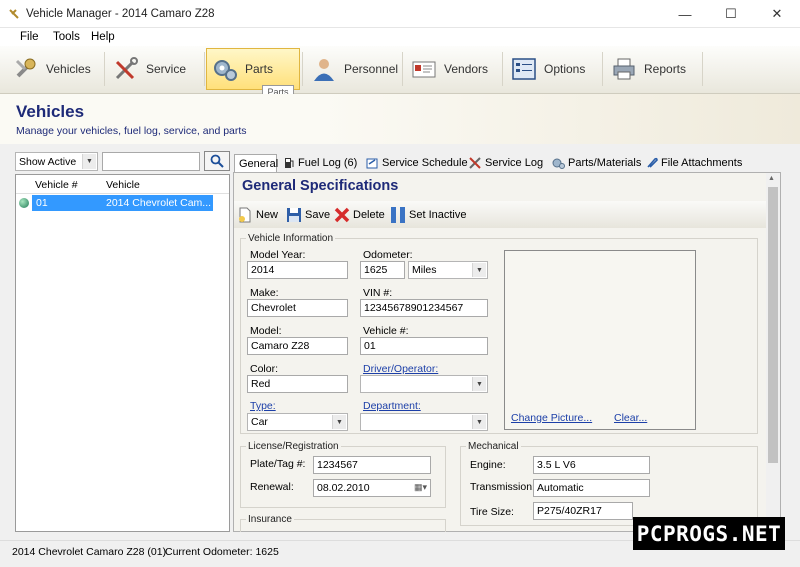  Describe the element at coordinates (343, 488) in the screenshot. I see `renewal-value: 08.02.2010` at that location.